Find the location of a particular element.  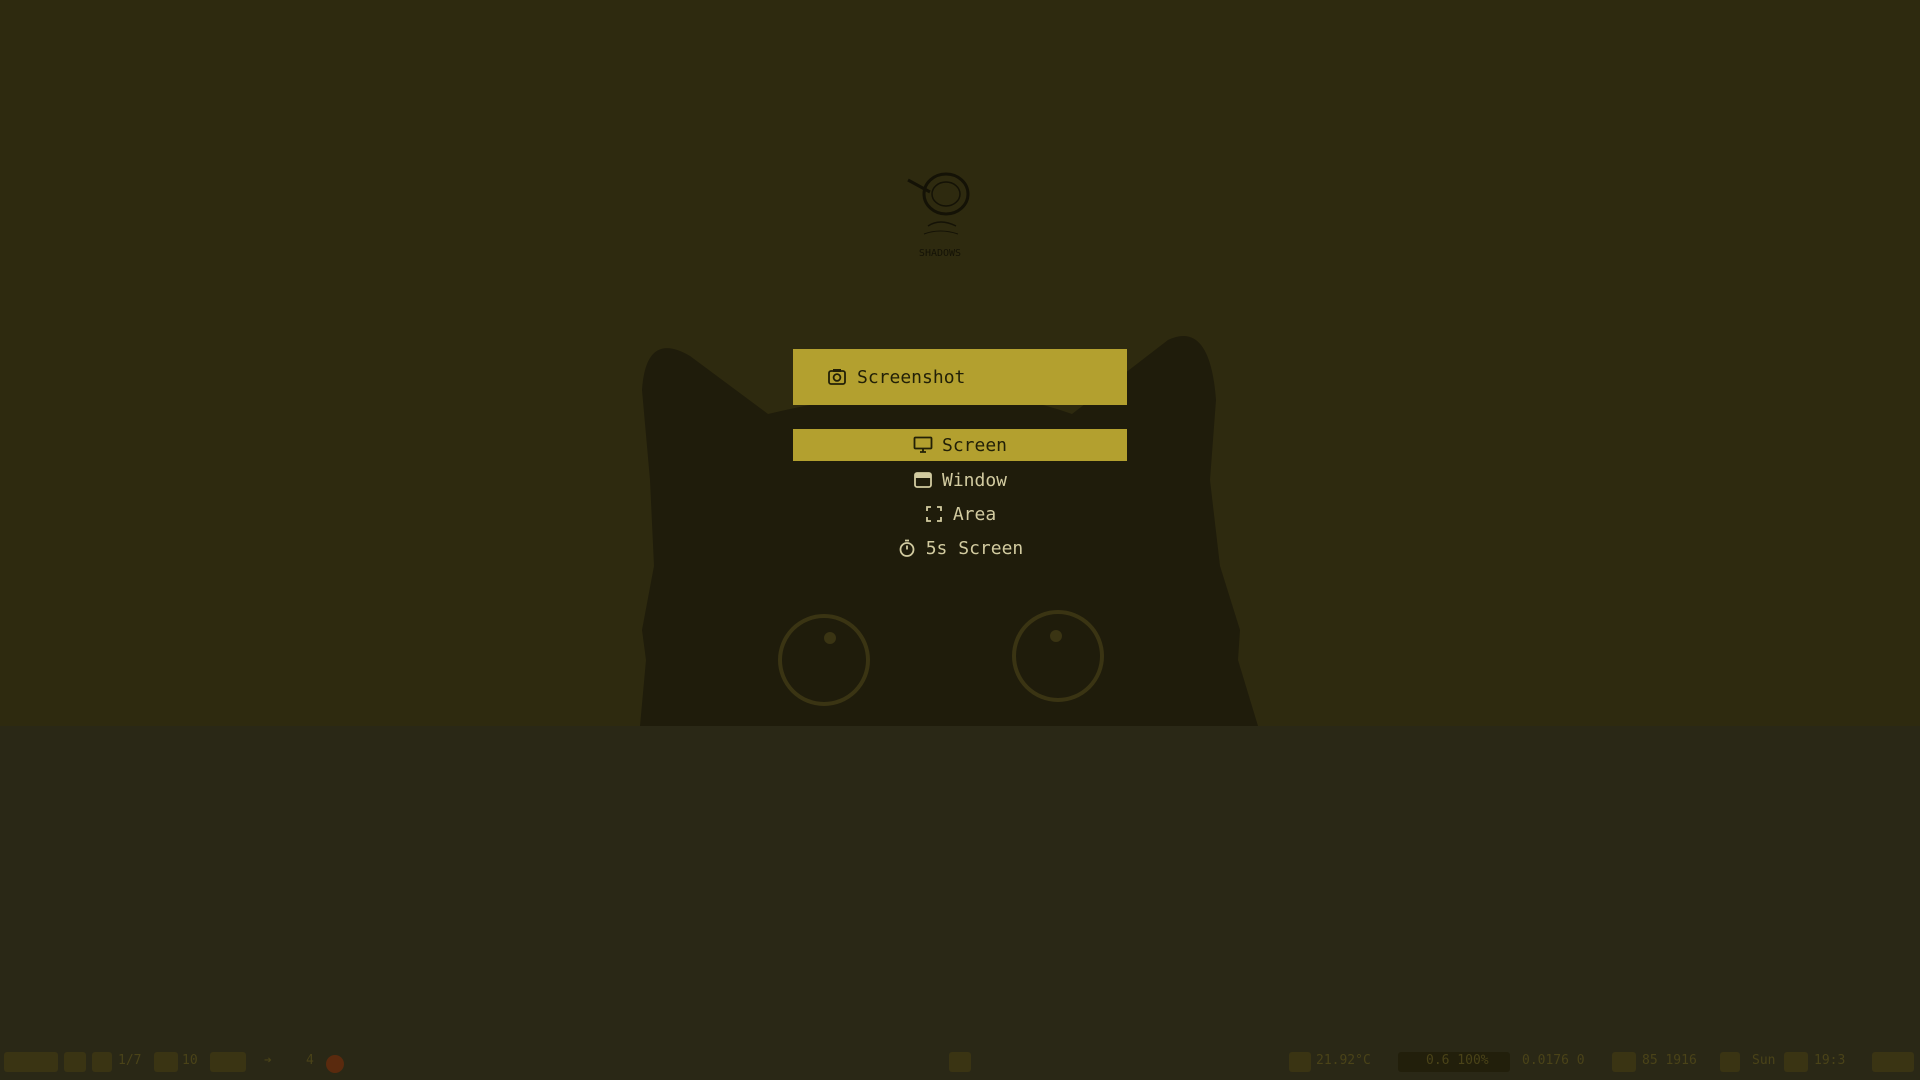

workspace-icon is located at coordinates (102, 1062).